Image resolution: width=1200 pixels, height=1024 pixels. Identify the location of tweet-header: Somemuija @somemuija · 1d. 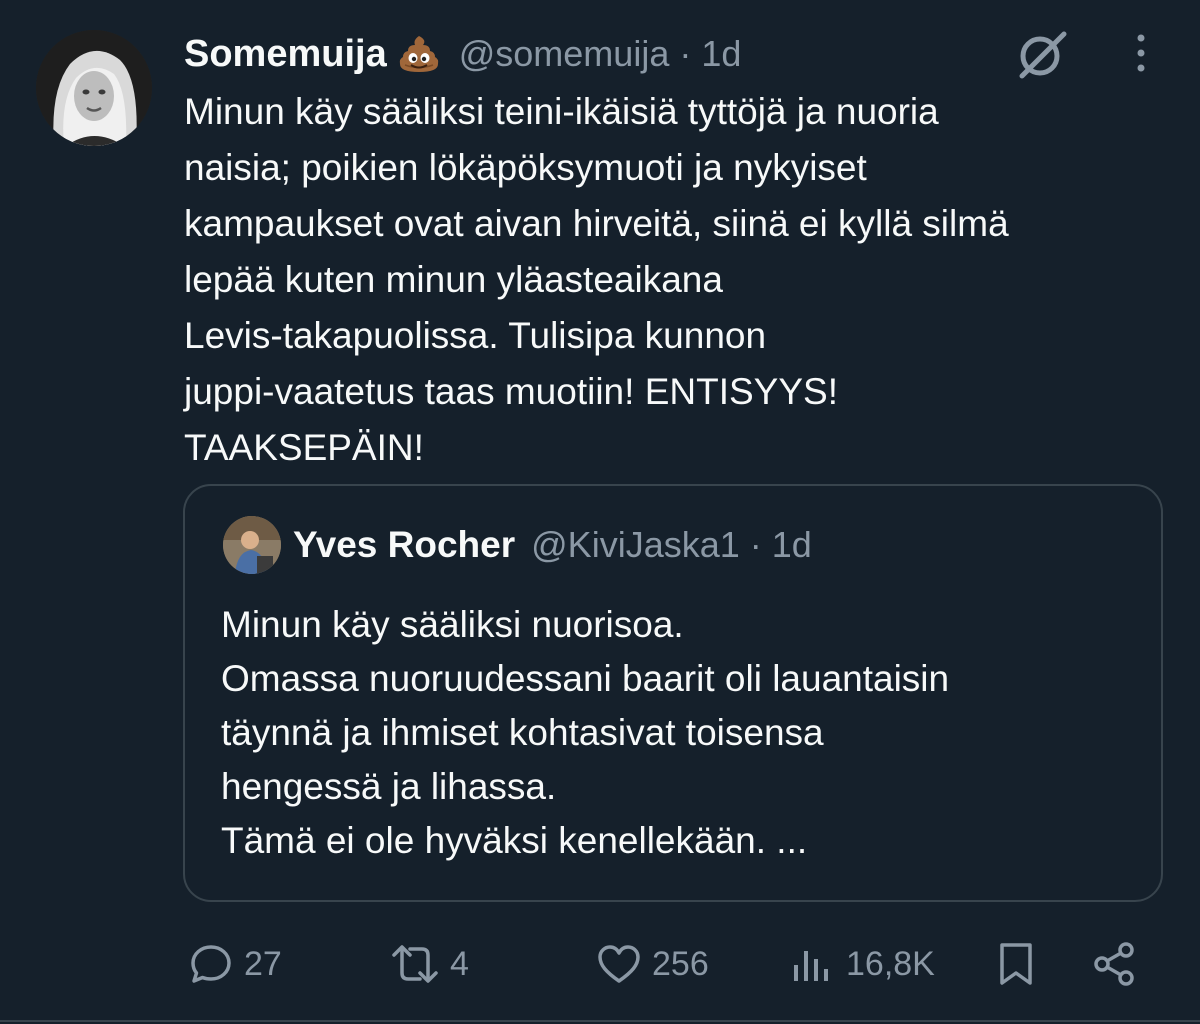
(462, 54).